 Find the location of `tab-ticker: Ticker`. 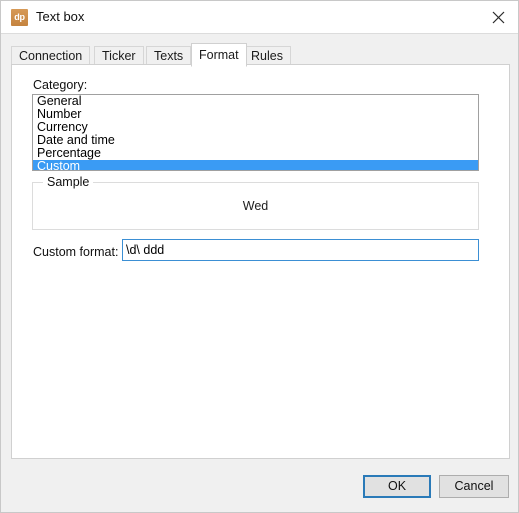

tab-ticker: Ticker is located at coordinates (119, 55).